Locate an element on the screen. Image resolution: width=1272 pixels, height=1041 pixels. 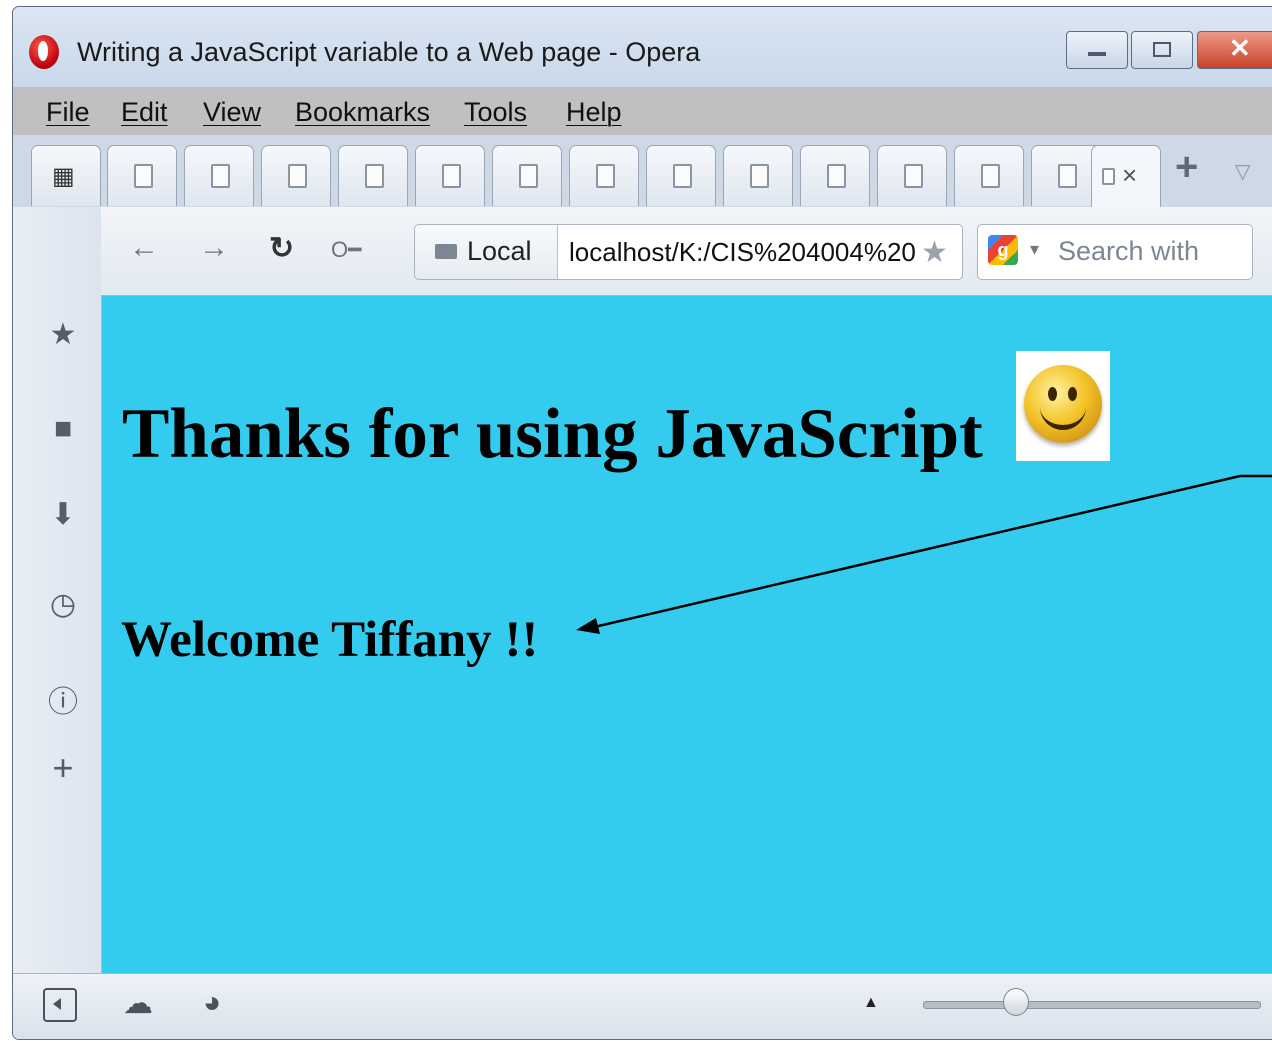
monitor-icon is located at coordinates (446, 251).